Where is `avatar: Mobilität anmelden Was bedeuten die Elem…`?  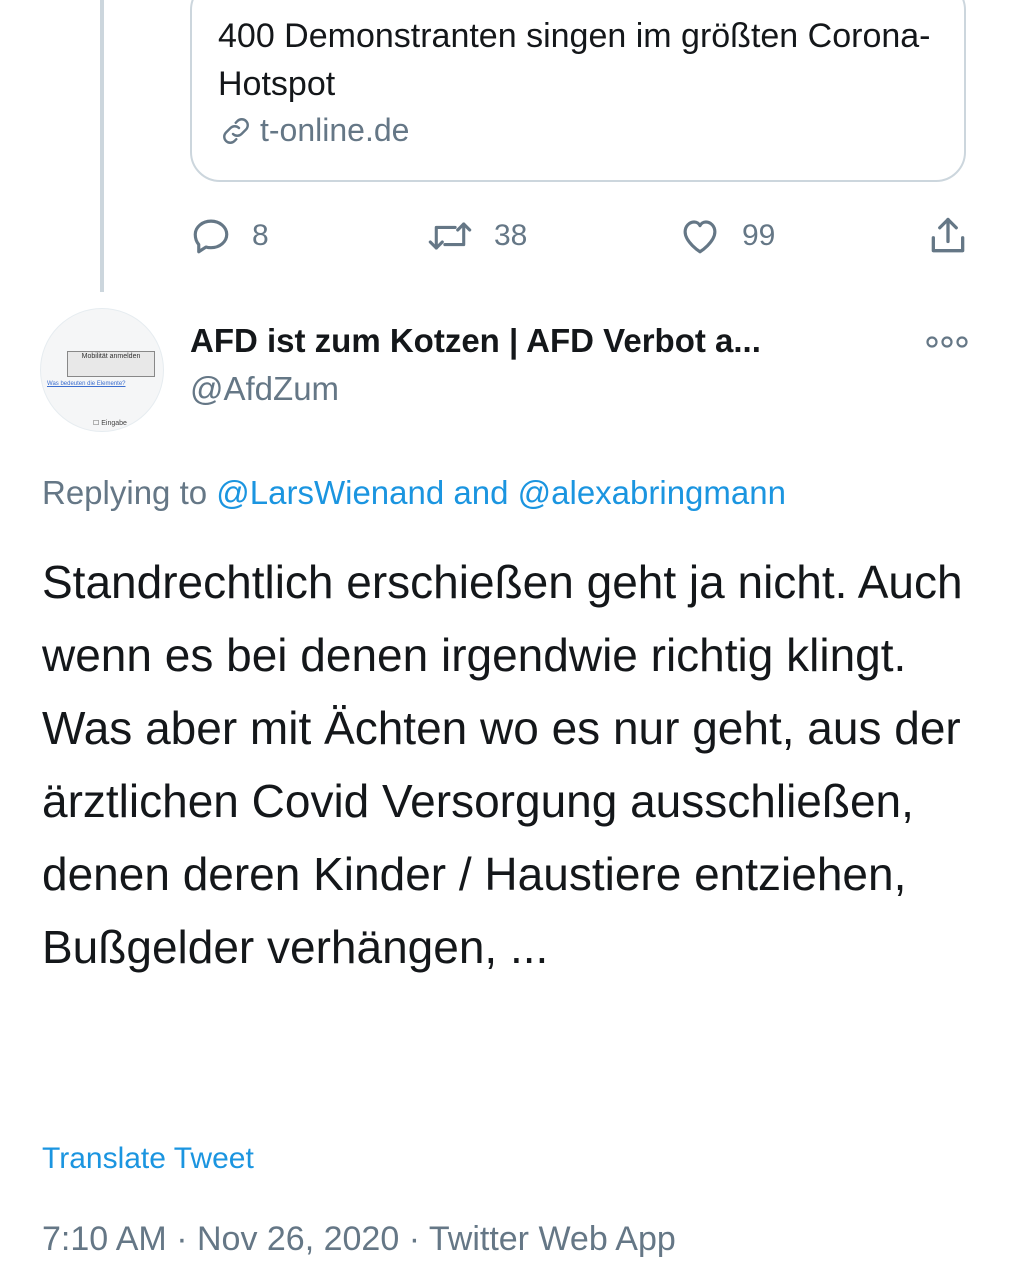
avatar: Mobilität anmelden Was bedeuten die Elem… is located at coordinates (102, 370).